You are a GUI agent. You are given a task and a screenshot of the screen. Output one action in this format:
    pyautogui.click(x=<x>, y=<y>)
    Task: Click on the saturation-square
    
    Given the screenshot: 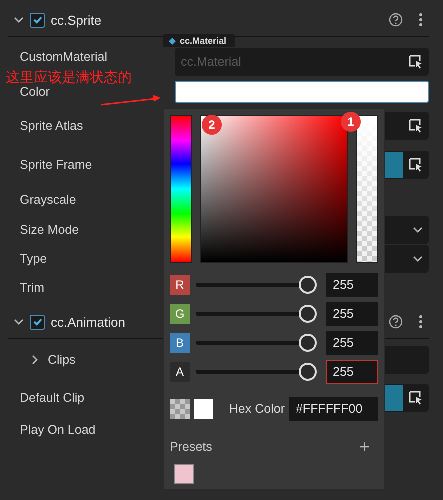 What is the action you would take?
    pyautogui.click(x=274, y=189)
    